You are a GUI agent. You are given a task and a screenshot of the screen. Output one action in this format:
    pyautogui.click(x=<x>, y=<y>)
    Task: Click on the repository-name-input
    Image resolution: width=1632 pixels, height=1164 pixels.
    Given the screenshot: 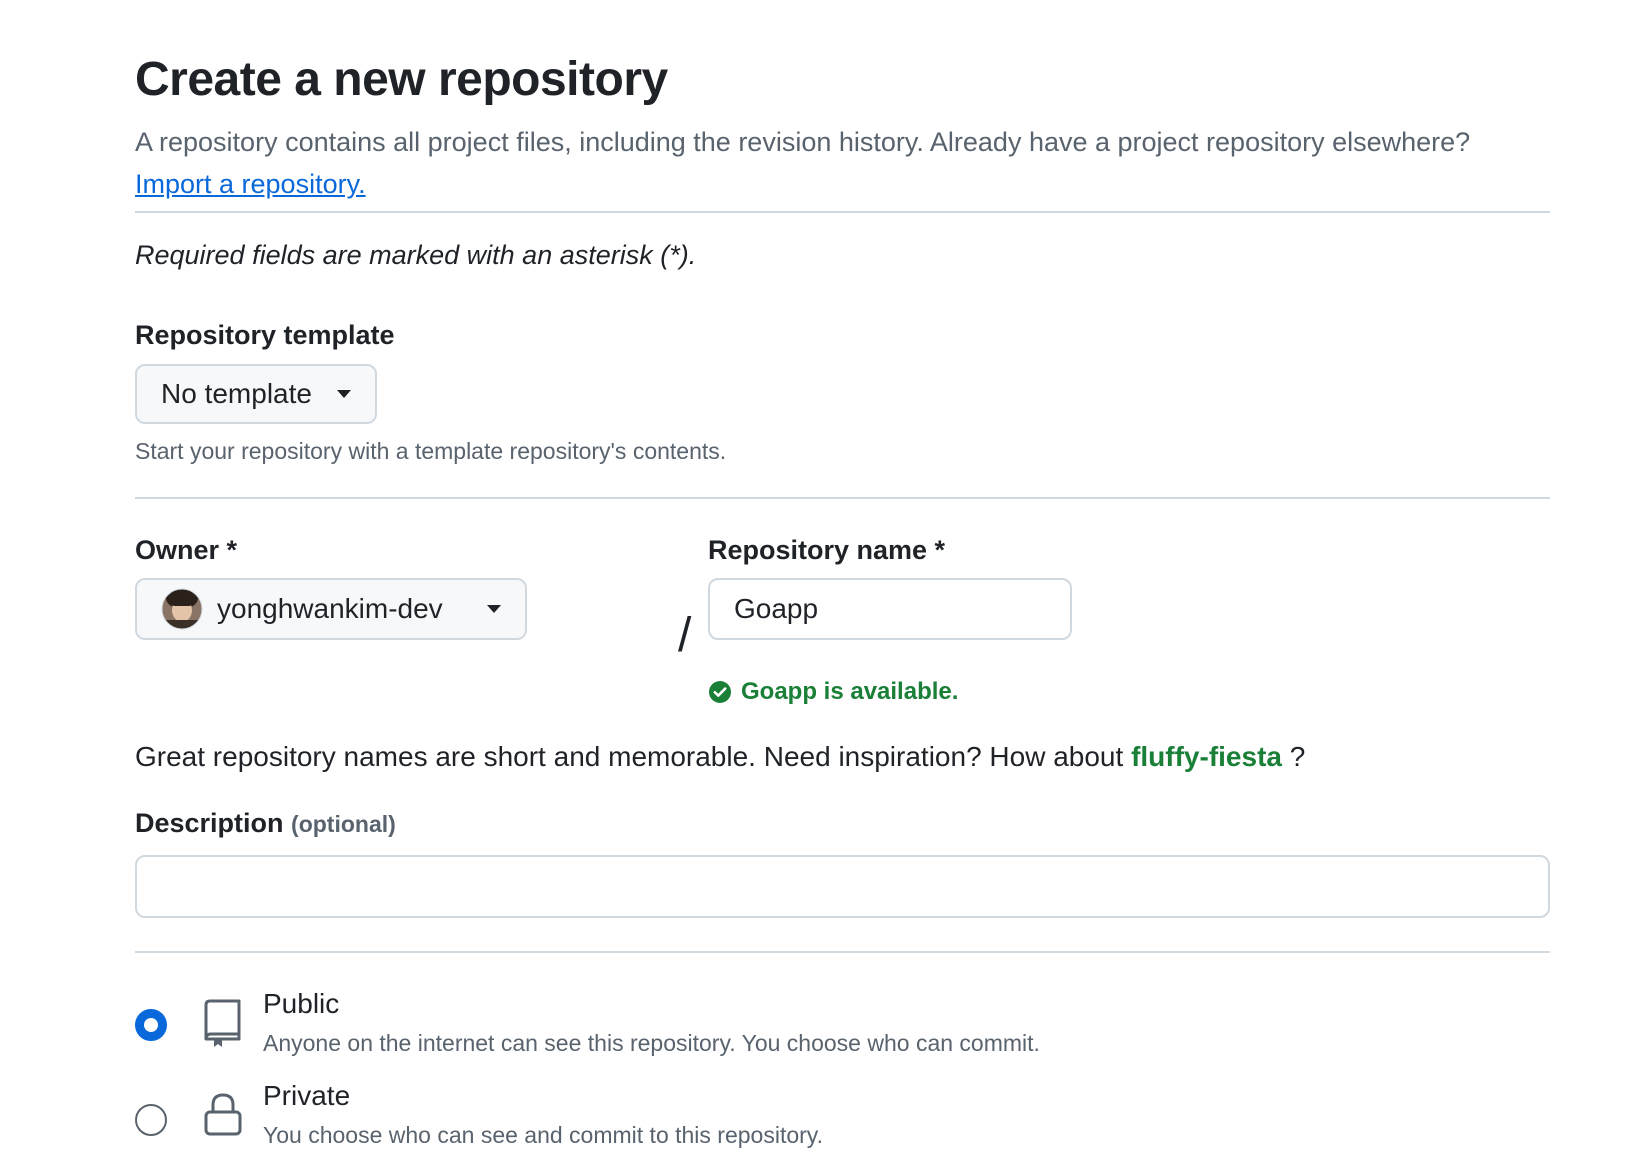 What is the action you would take?
    pyautogui.click(x=890, y=609)
    